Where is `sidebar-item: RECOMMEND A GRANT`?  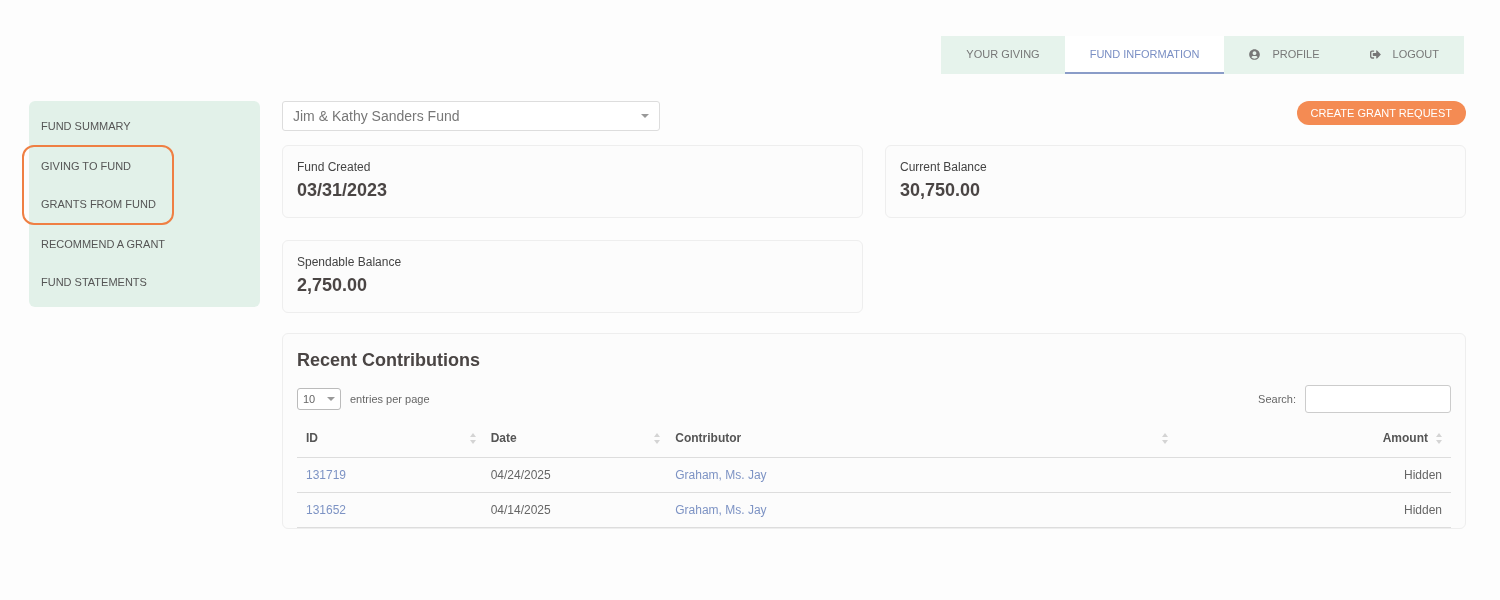
sidebar-item: RECOMMEND A GRANT is located at coordinates (144, 244).